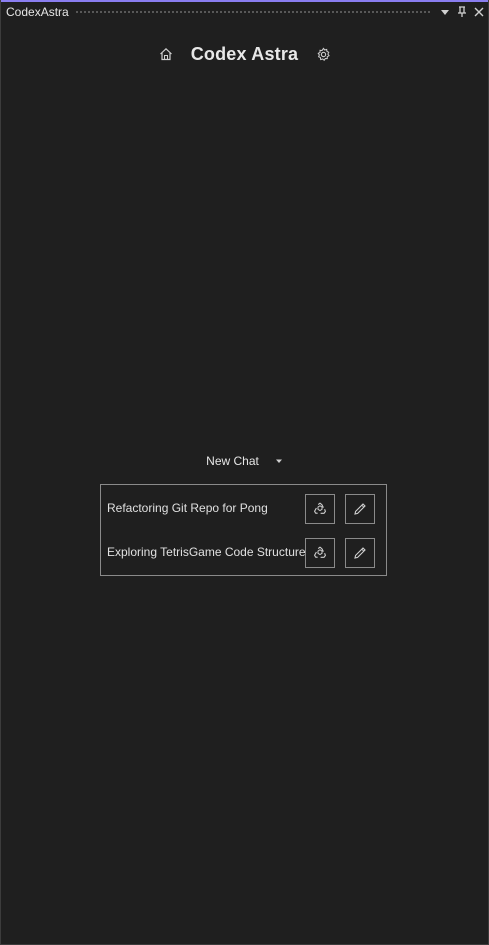 The image size is (489, 945). I want to click on settings-gear-icon, so click(323, 54).